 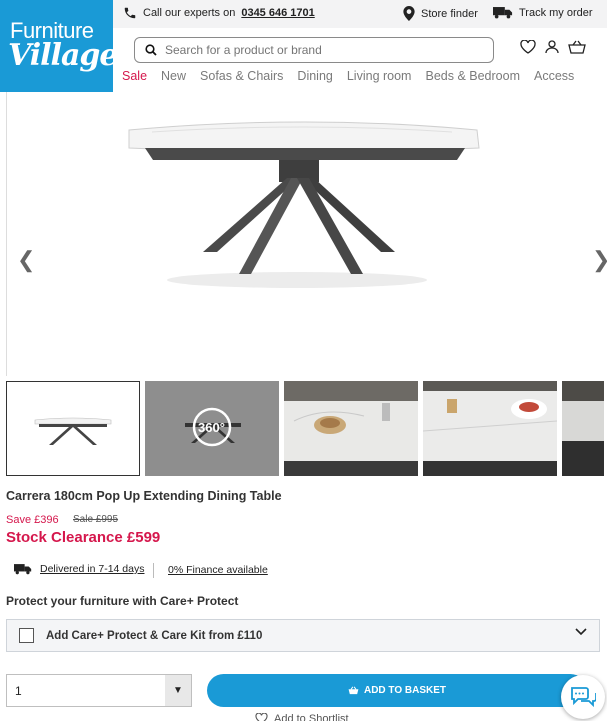 What do you see at coordinates (92, 569) in the screenshot?
I see `delivery-link: Delivered in 7-14 days` at bounding box center [92, 569].